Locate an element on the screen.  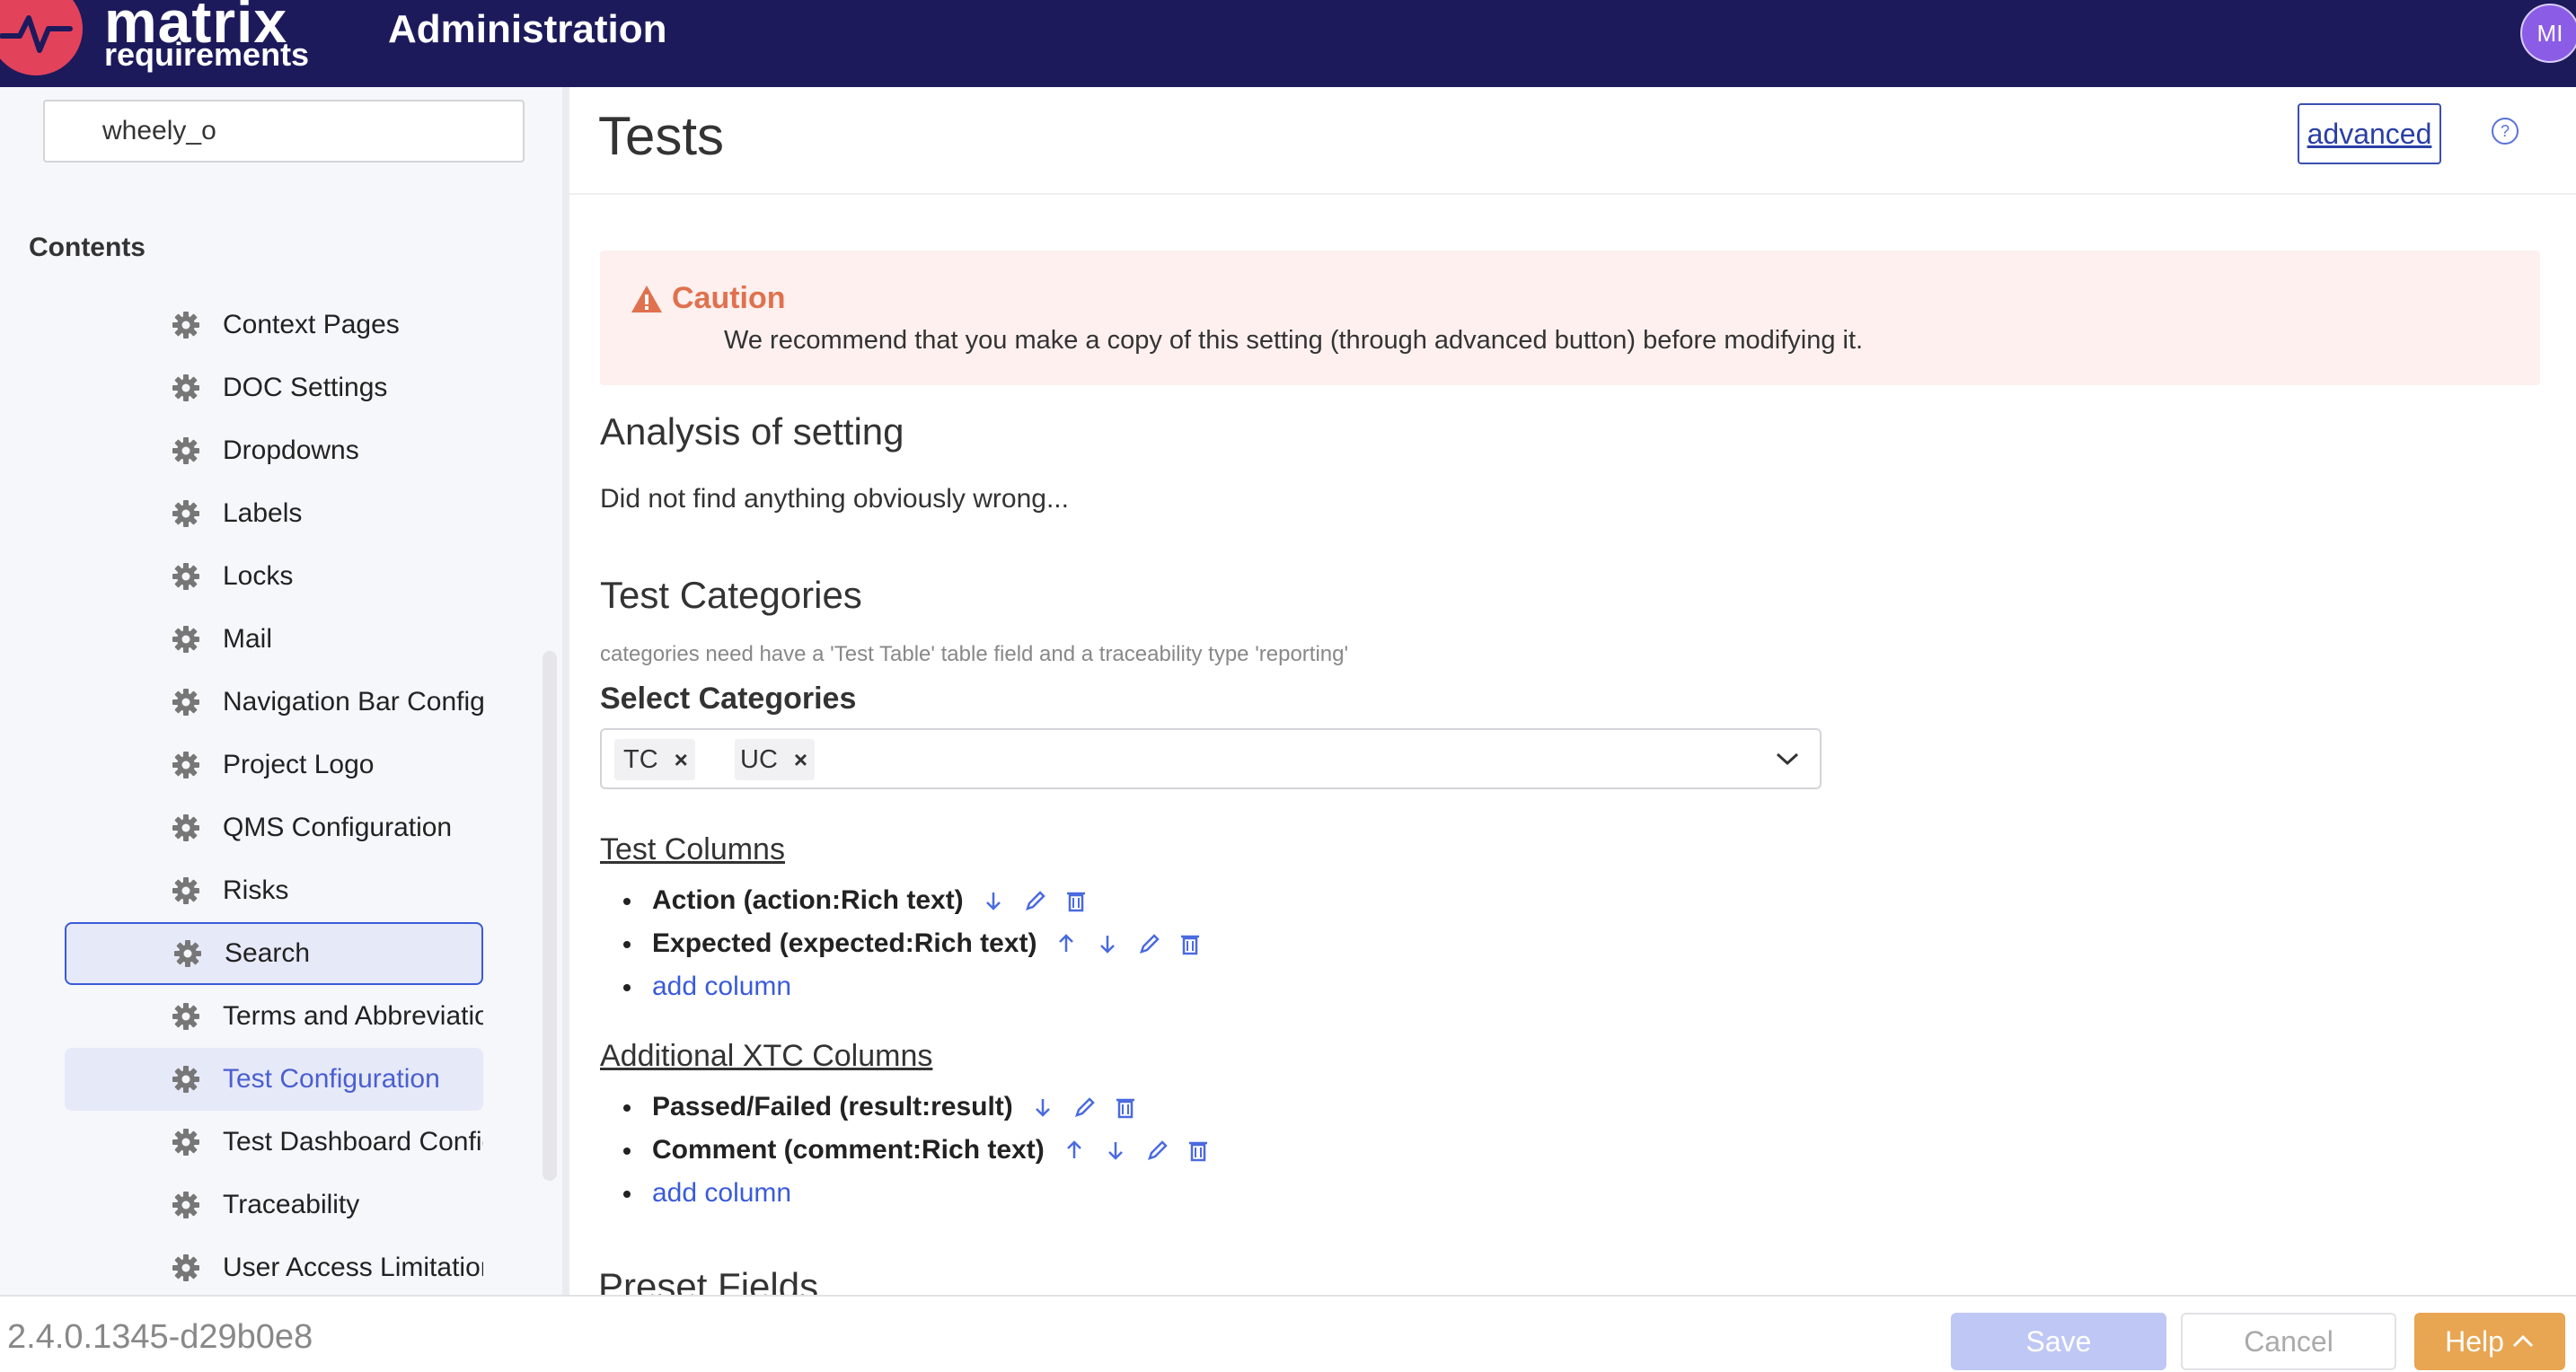
advanced-button: advanced is located at coordinates (2369, 133).